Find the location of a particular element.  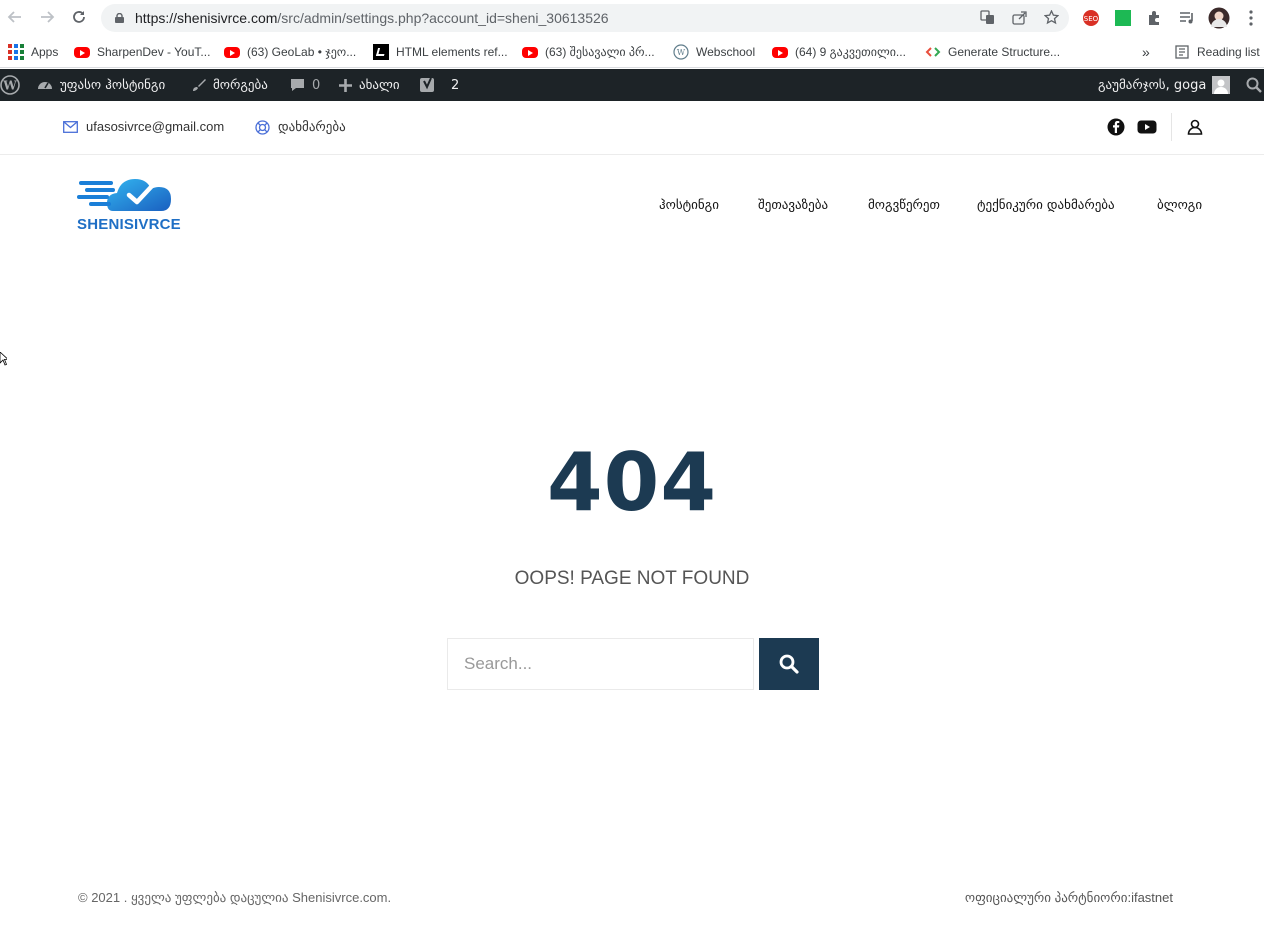

reading-list-icon is located at coordinates (1182, 52).